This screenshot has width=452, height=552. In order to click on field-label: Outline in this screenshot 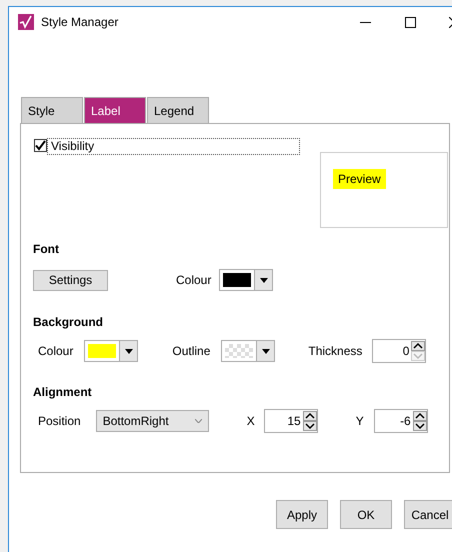, I will do `click(191, 351)`.